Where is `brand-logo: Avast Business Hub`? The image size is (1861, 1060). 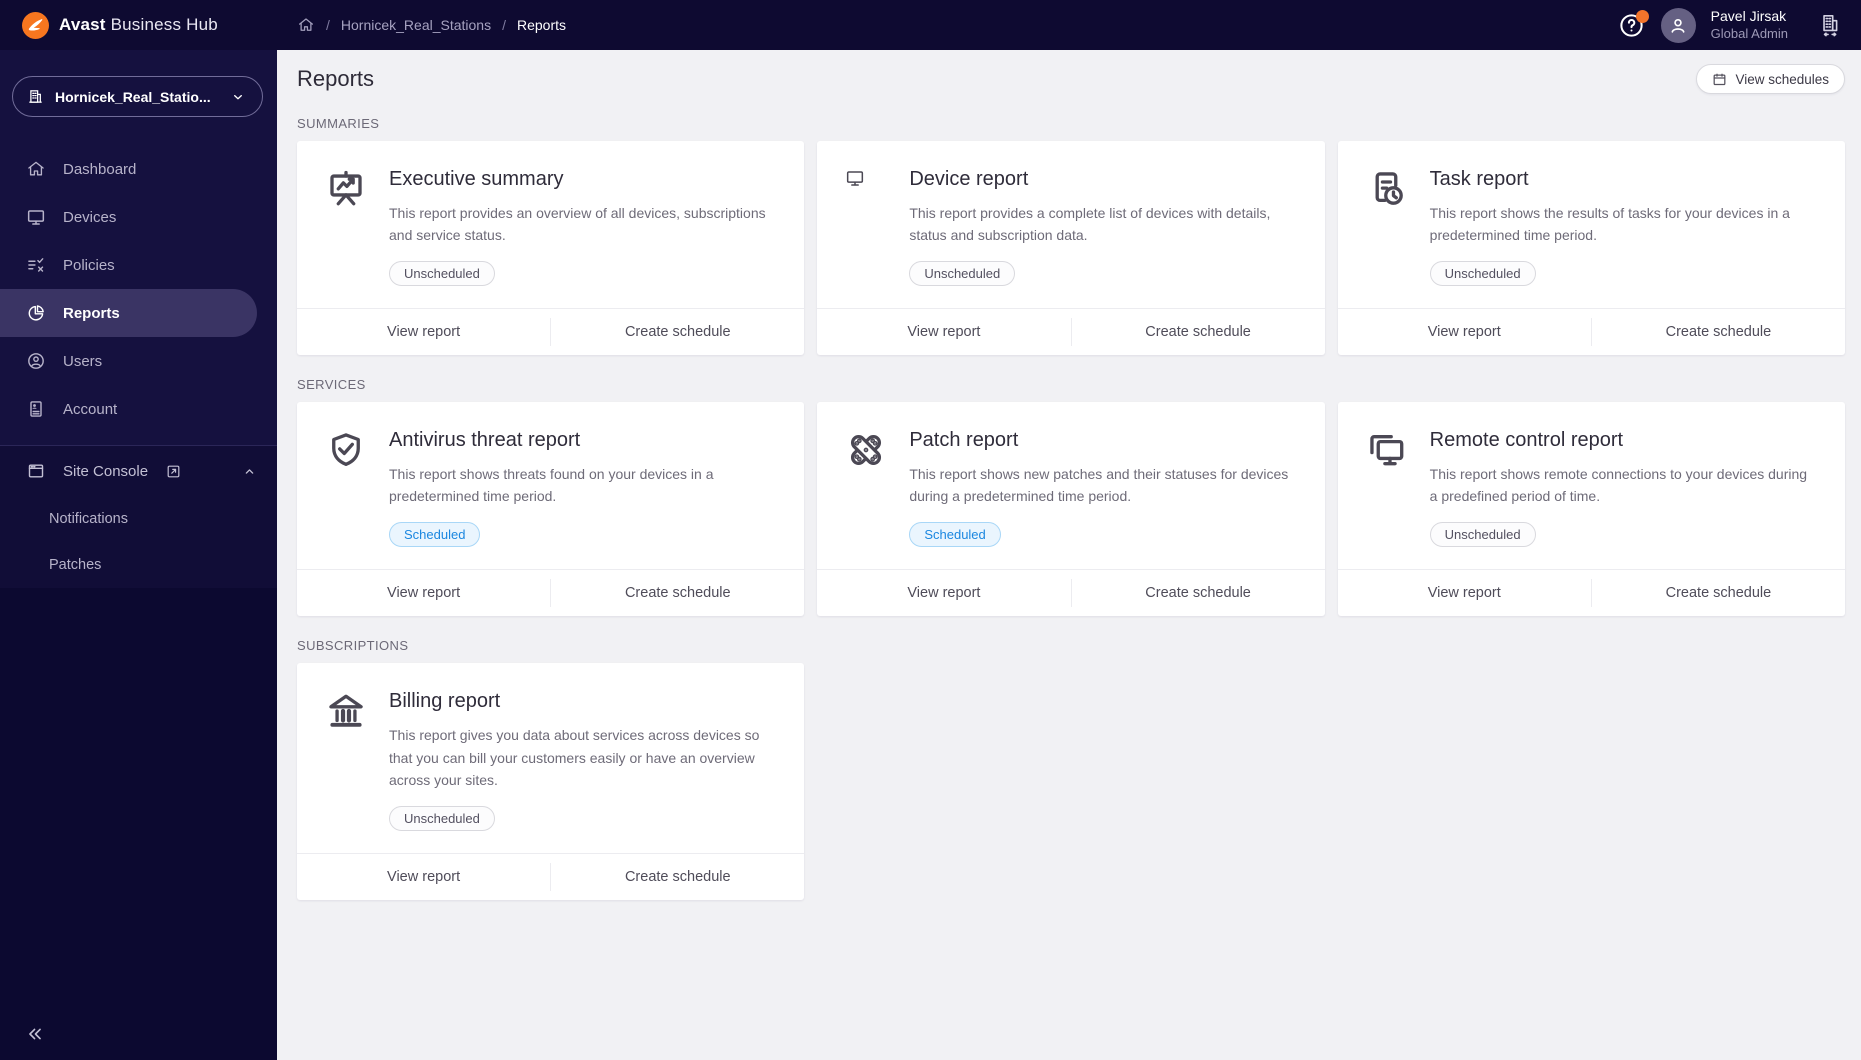 brand-logo: Avast Business Hub is located at coordinates (138, 25).